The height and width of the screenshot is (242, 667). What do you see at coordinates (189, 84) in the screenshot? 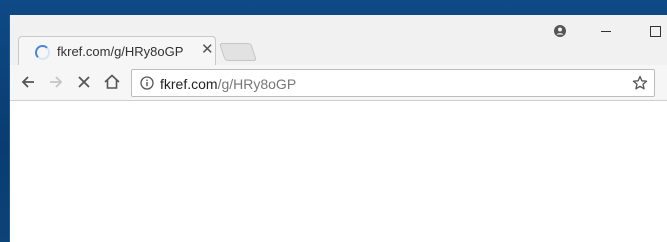
I see `url-host: fkref.com` at bounding box center [189, 84].